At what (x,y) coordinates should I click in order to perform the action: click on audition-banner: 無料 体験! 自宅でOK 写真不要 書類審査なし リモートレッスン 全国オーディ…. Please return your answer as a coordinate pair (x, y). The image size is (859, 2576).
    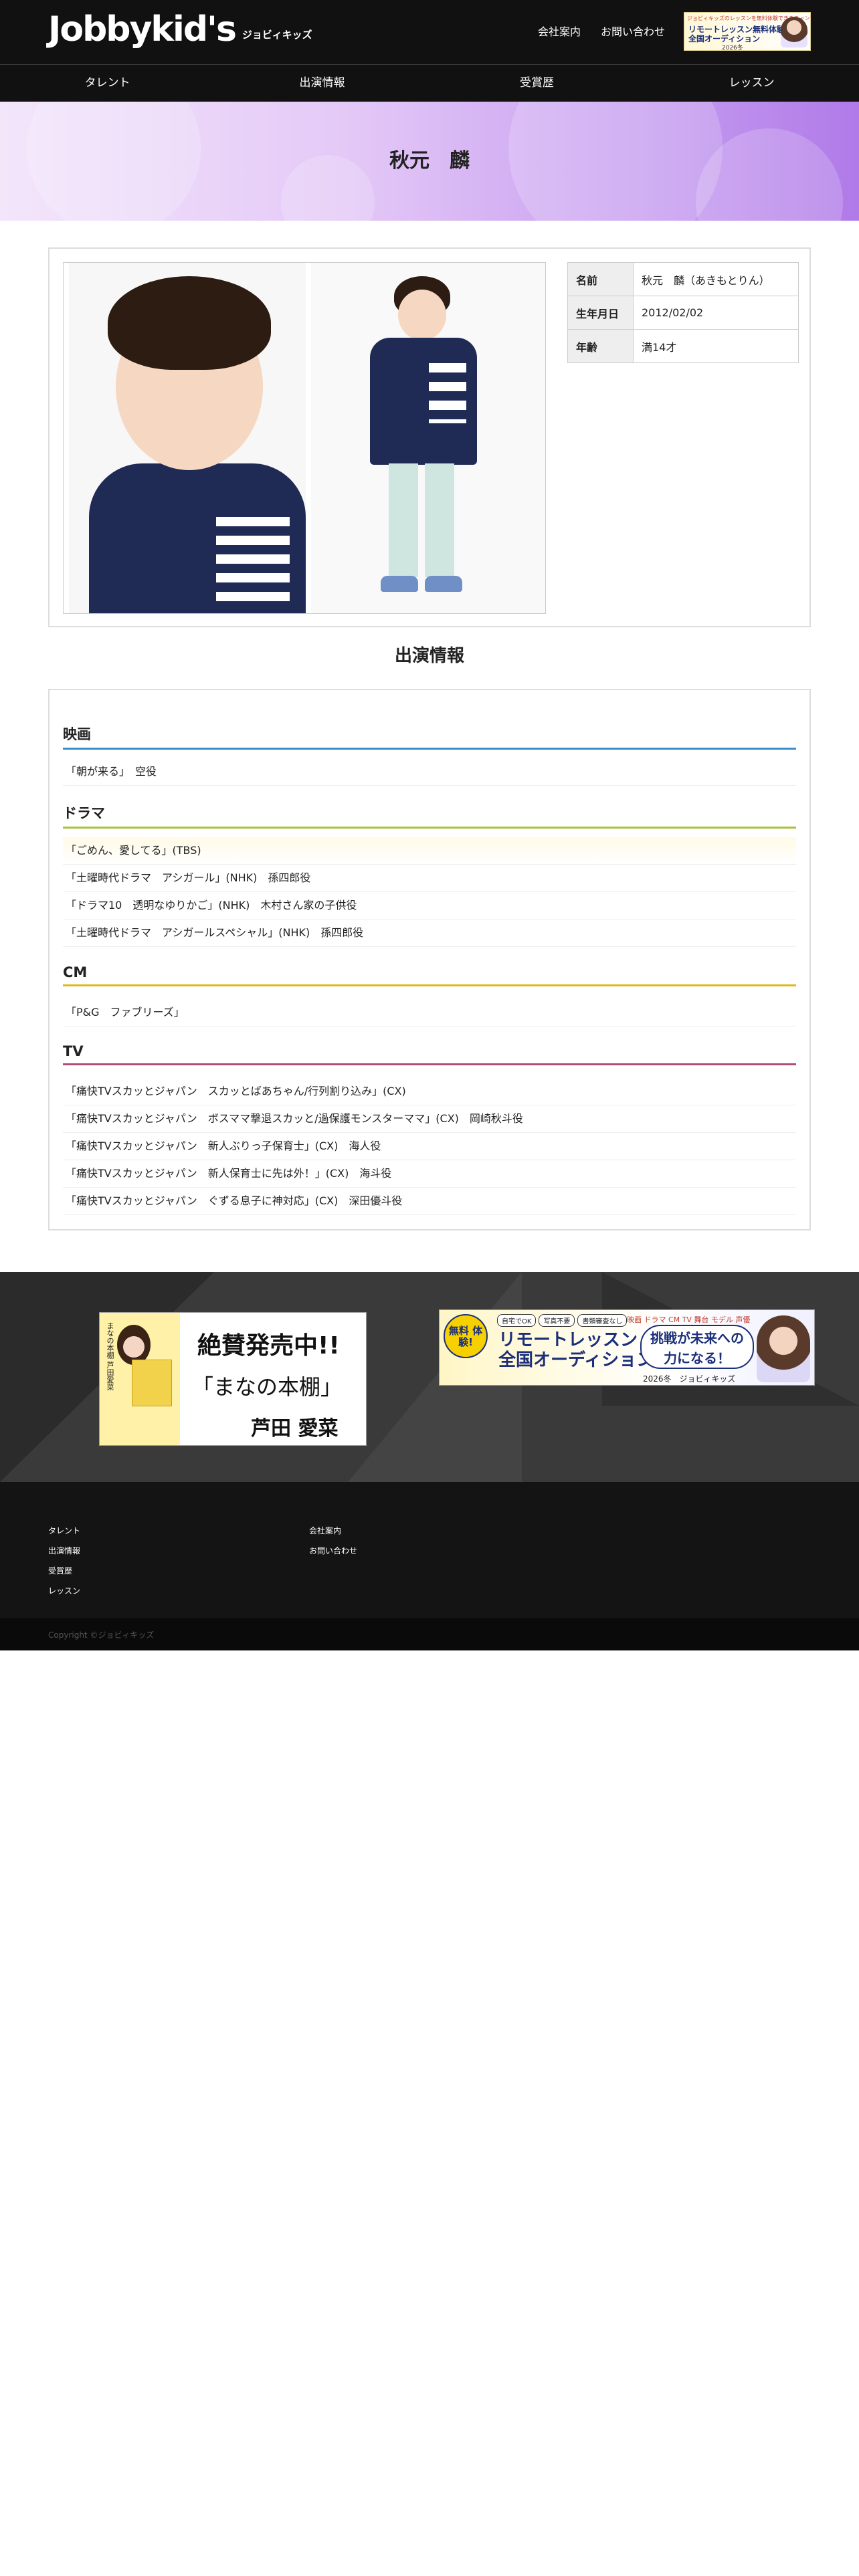
    Looking at the image, I should click on (627, 1348).